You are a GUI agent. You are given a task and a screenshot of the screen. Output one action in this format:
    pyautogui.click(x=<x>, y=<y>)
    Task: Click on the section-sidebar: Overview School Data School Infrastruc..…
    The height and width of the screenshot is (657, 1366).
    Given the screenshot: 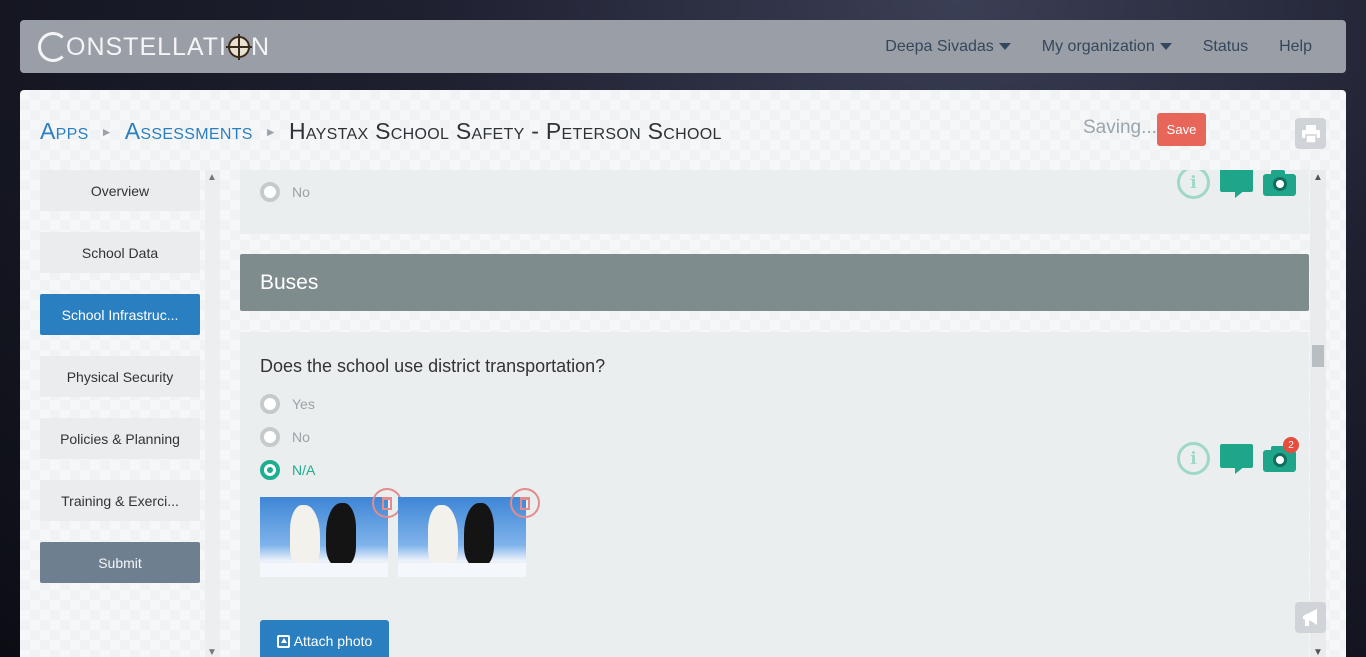 What is the action you would take?
    pyautogui.click(x=120, y=387)
    